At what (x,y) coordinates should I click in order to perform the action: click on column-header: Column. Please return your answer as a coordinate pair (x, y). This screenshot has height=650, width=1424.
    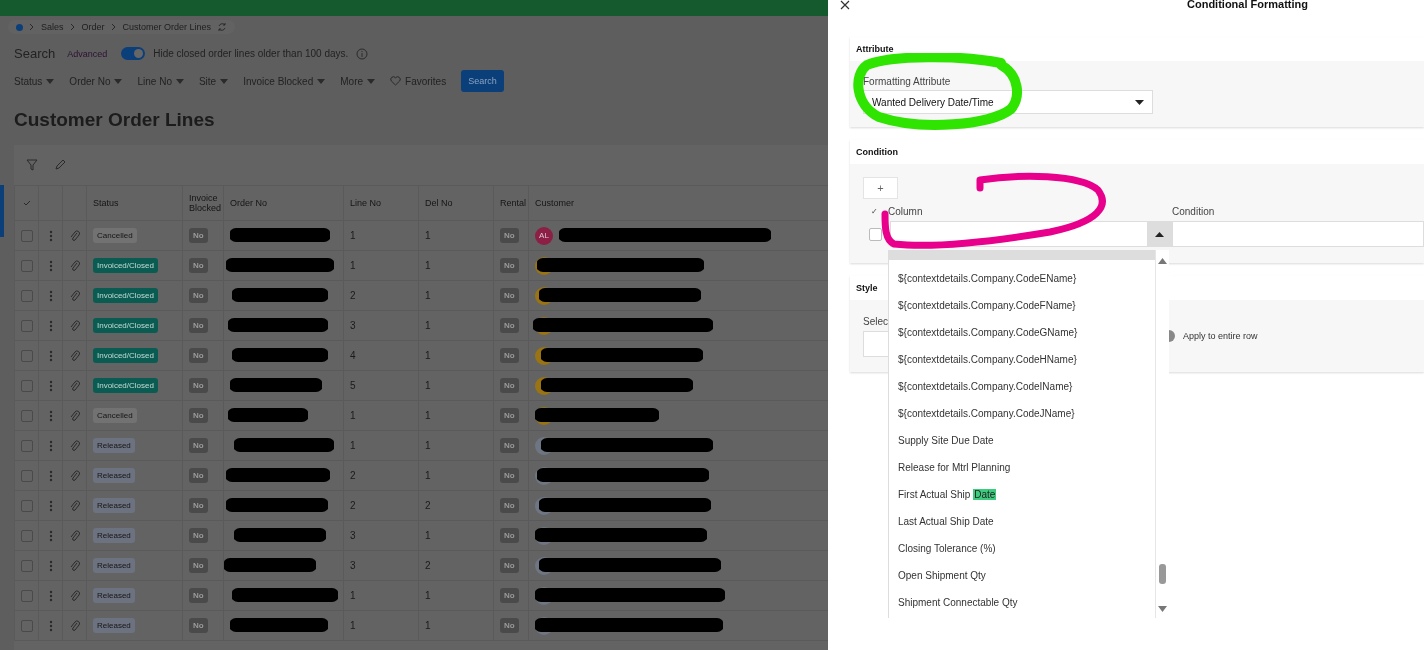
    Looking at the image, I should click on (906, 211).